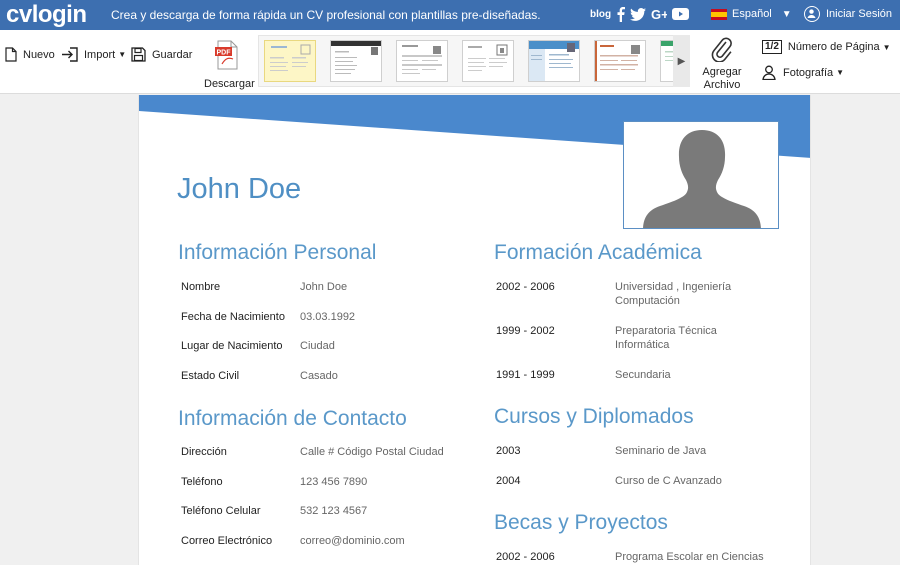 This screenshot has width=900, height=565. I want to click on profile-photo, so click(701, 175).